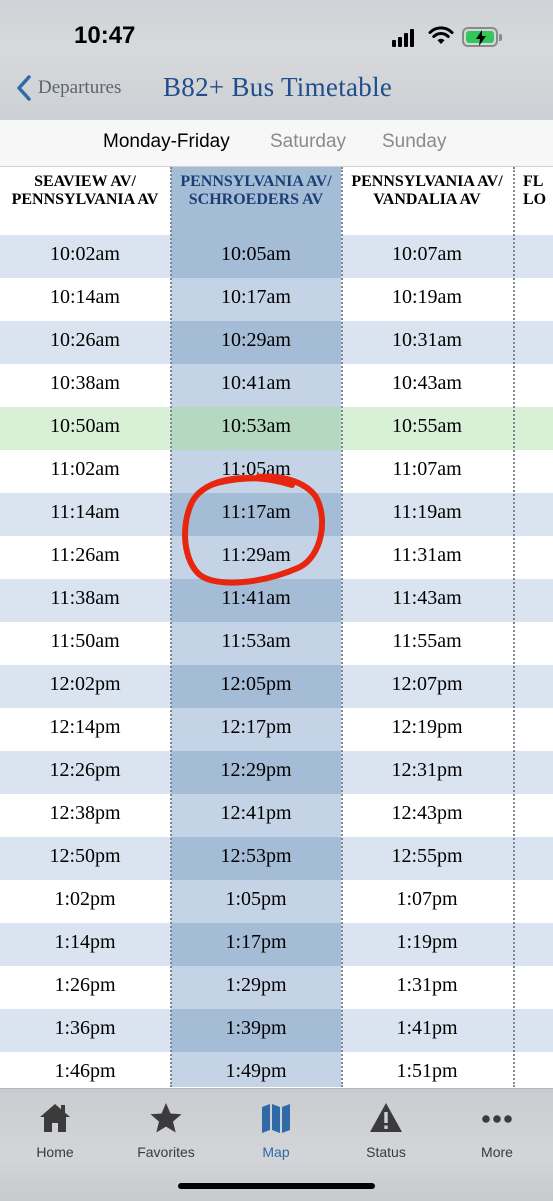  I want to click on departure-time: 12:55pm, so click(427, 858).